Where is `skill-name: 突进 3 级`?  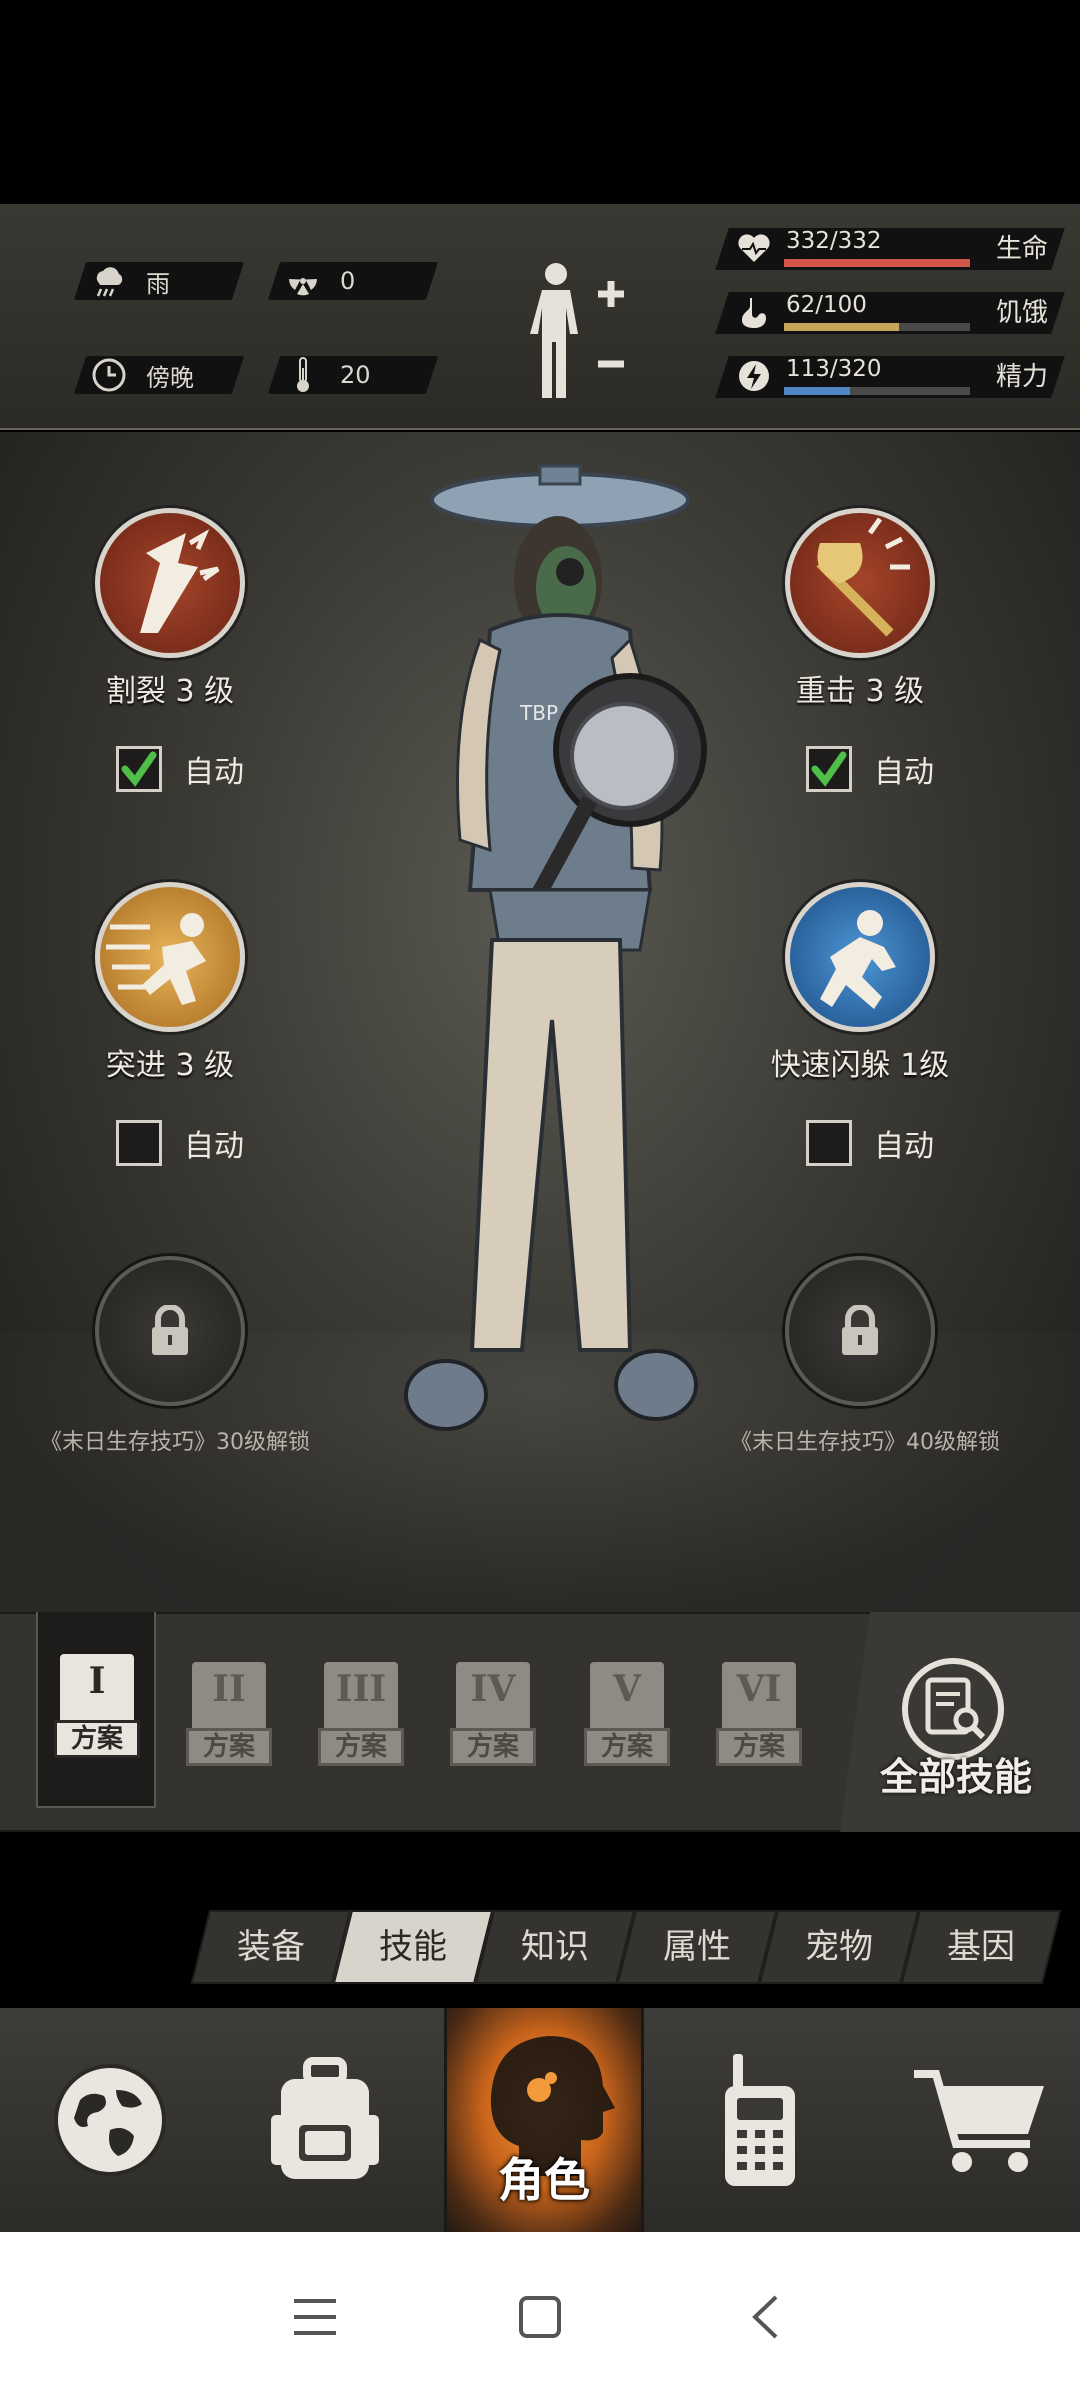 skill-name: 突进 3 级 is located at coordinates (170, 1065).